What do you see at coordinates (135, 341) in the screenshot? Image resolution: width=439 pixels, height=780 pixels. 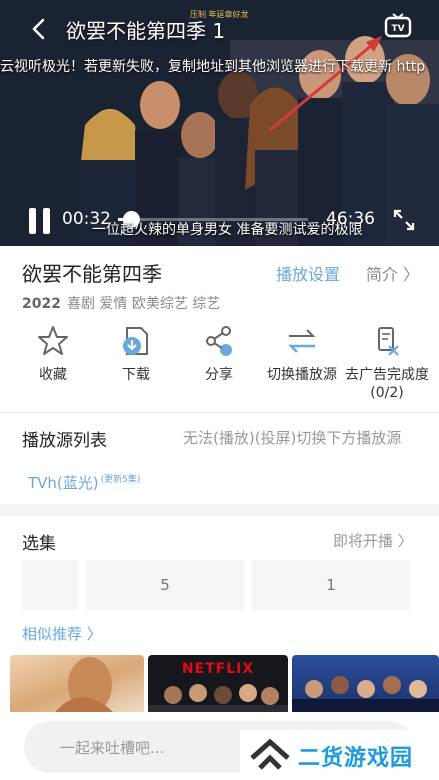 I see `download-icon` at bounding box center [135, 341].